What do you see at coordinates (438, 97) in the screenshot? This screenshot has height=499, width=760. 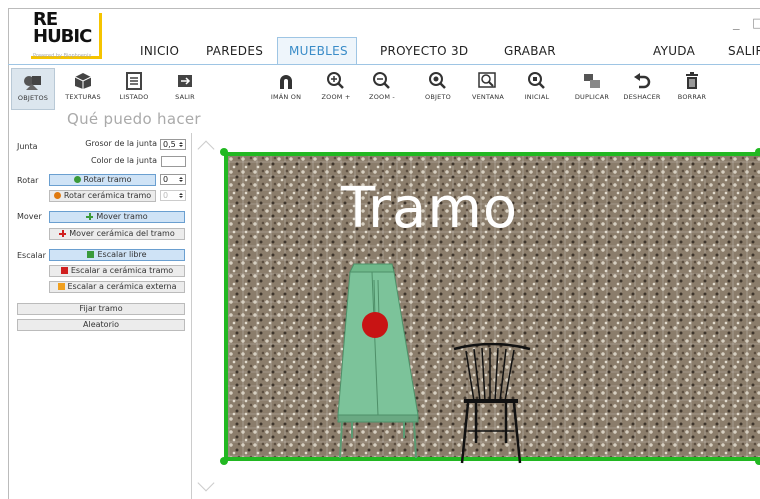 I see `tool-zoom-objeto-label: OBJETO` at bounding box center [438, 97].